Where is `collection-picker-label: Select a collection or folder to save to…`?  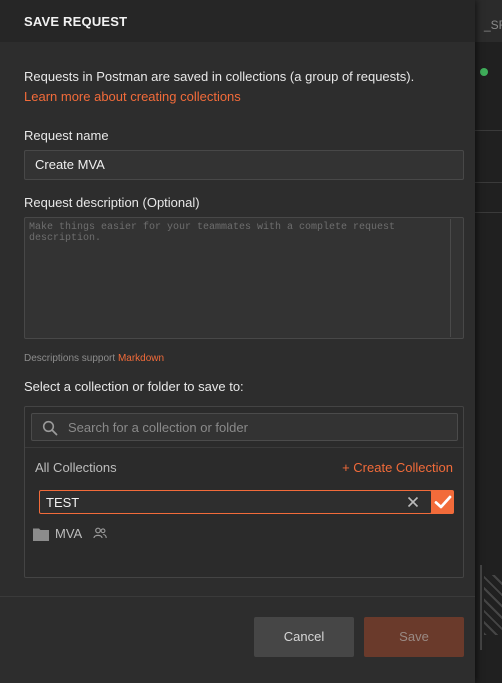 collection-picker-label: Select a collection or folder to save to… is located at coordinates (134, 386).